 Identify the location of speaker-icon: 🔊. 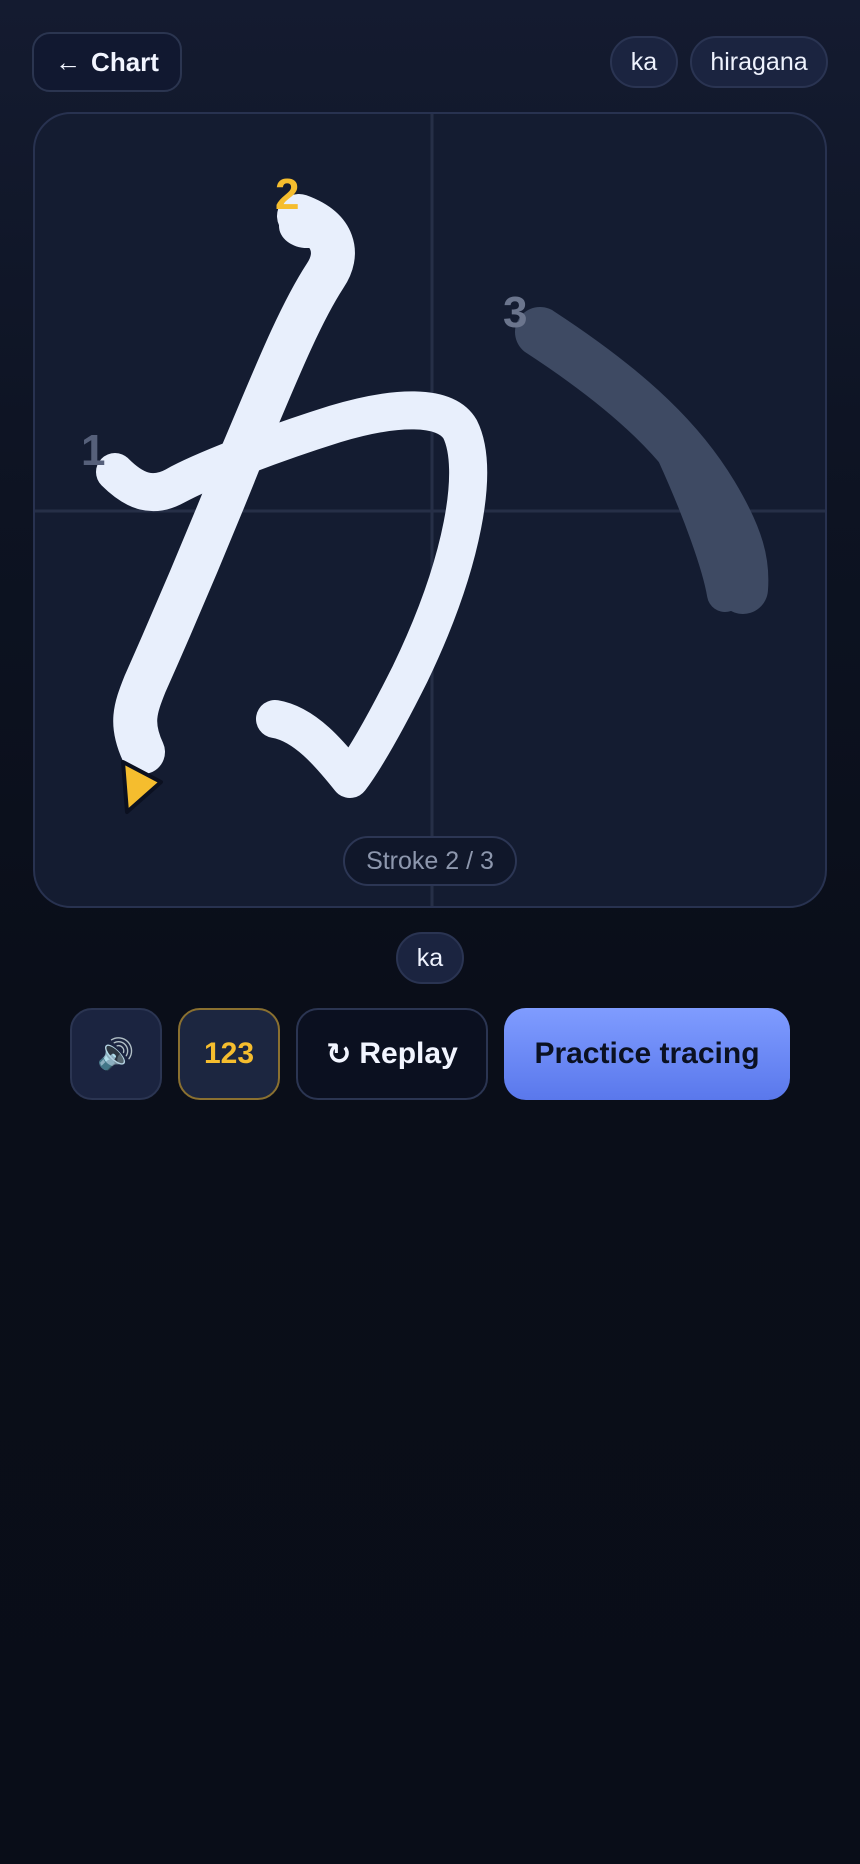
(116, 1054).